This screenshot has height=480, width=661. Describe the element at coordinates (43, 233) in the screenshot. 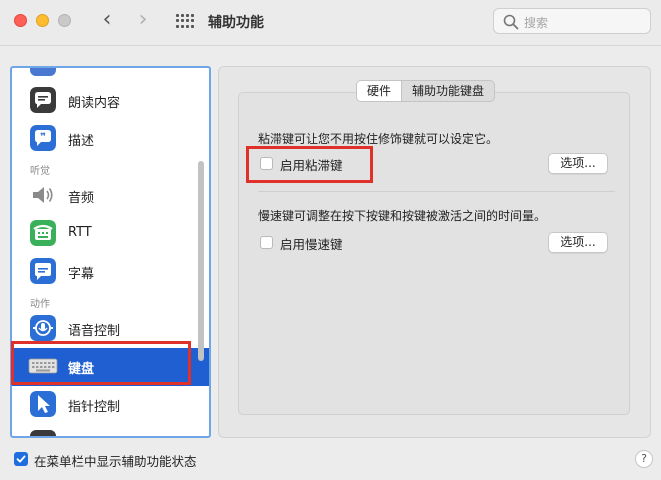

I see `rtt-phone-icon` at that location.